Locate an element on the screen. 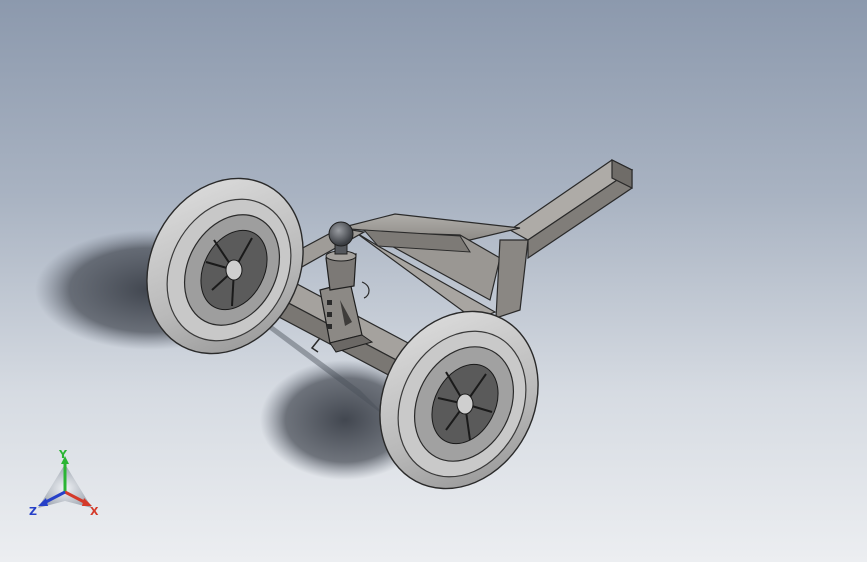  triad-x-label: X is located at coordinates (94, 511).